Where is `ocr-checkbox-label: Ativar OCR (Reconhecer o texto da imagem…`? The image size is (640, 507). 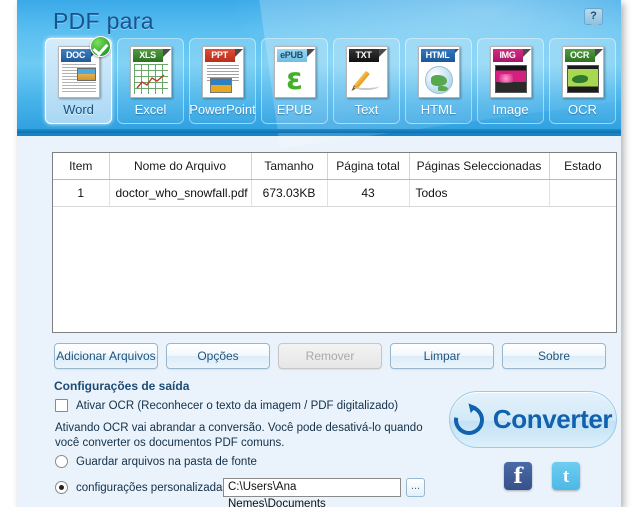 ocr-checkbox-label: Ativar OCR (Reconhecer o texto da imagem… is located at coordinates (237, 405).